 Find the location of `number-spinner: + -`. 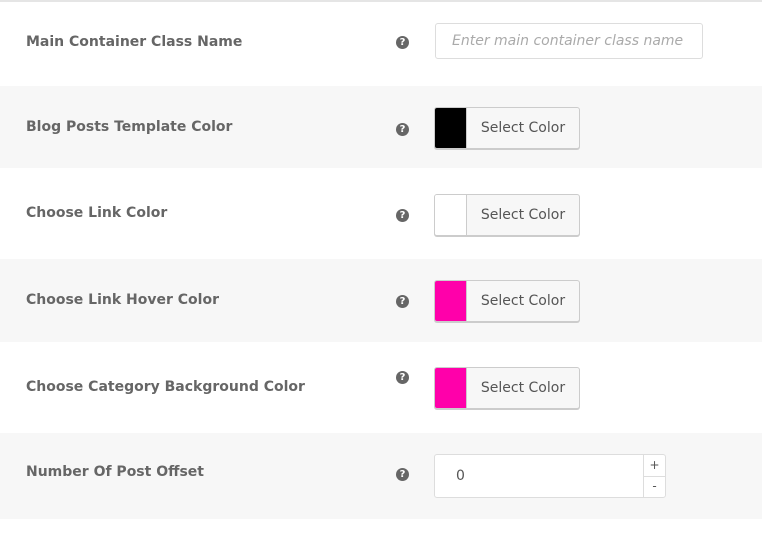

number-spinner: + - is located at coordinates (654, 476).